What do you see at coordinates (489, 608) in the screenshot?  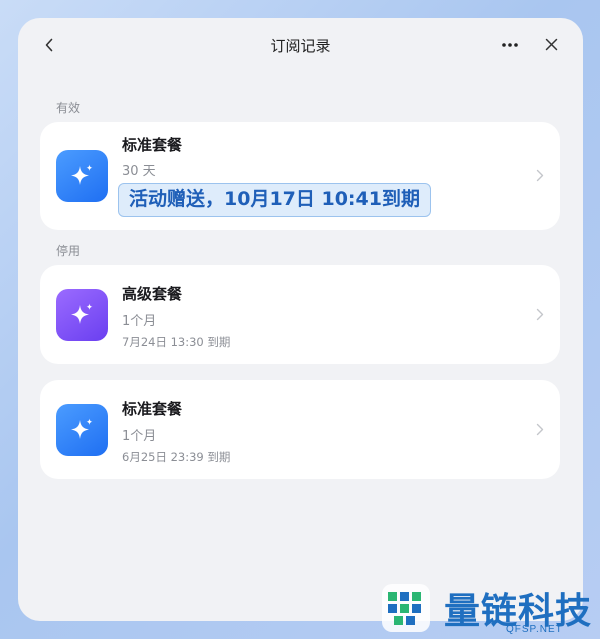 I see `watermark: 量链科技 QFSP.NET` at bounding box center [489, 608].